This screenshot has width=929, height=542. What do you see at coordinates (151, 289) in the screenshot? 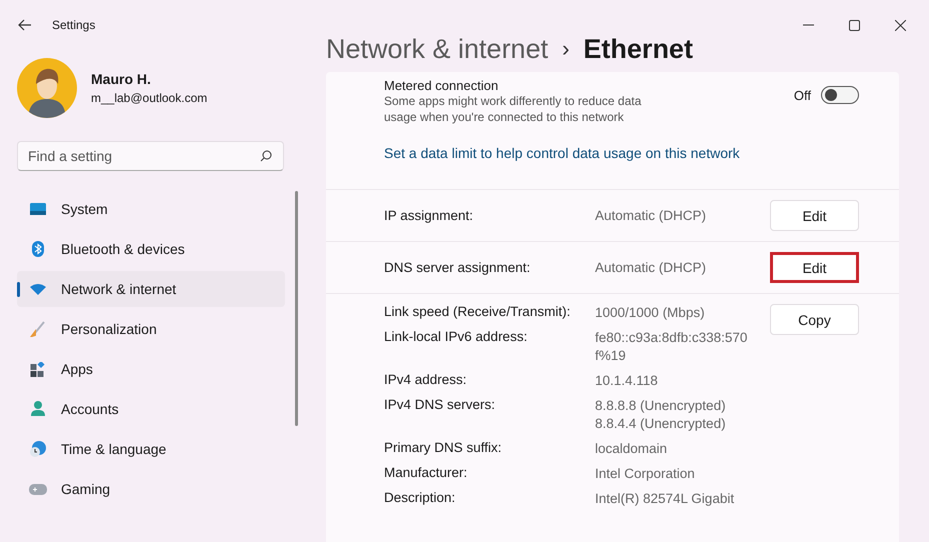
I see `sidebar-item: Network & internet` at bounding box center [151, 289].